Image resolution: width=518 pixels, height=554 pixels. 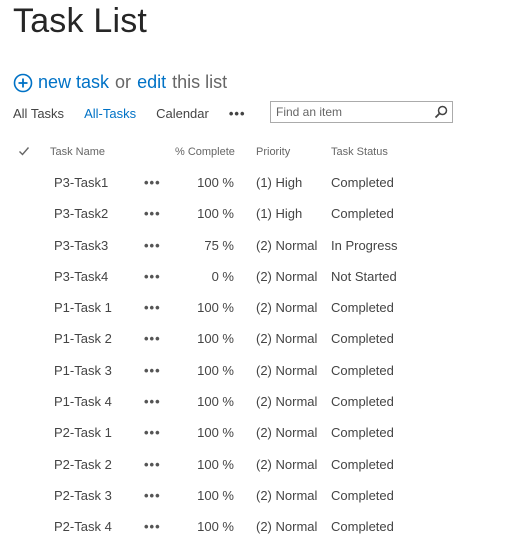 What do you see at coordinates (81, 245) in the screenshot?
I see `task-name-link: P3-Task3` at bounding box center [81, 245].